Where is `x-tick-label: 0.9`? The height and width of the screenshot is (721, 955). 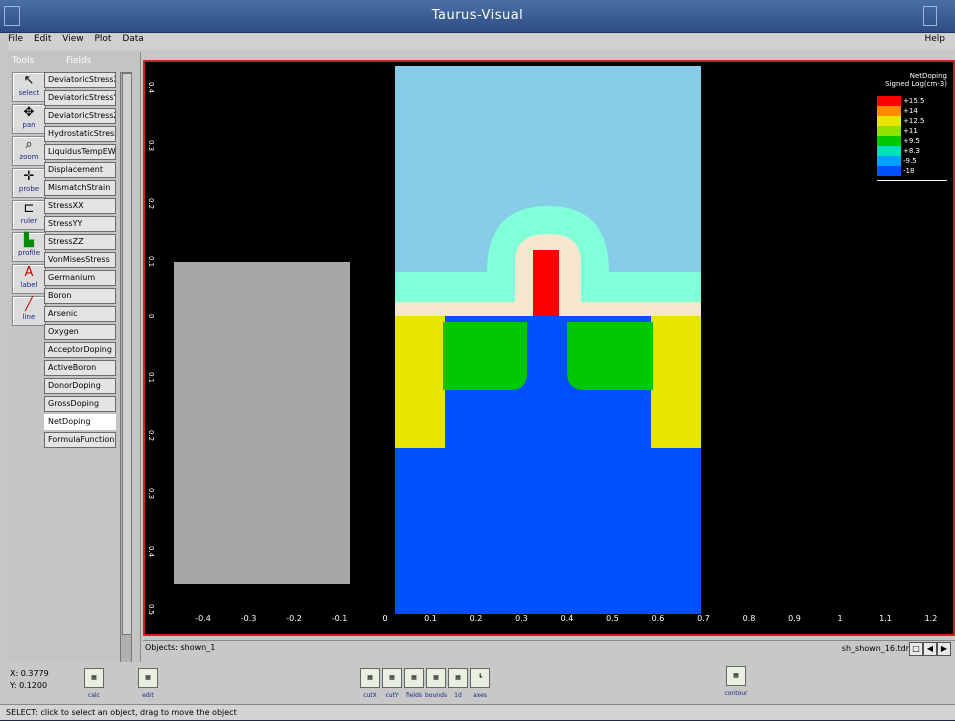 x-tick-label: 0.9 is located at coordinates (794, 618).